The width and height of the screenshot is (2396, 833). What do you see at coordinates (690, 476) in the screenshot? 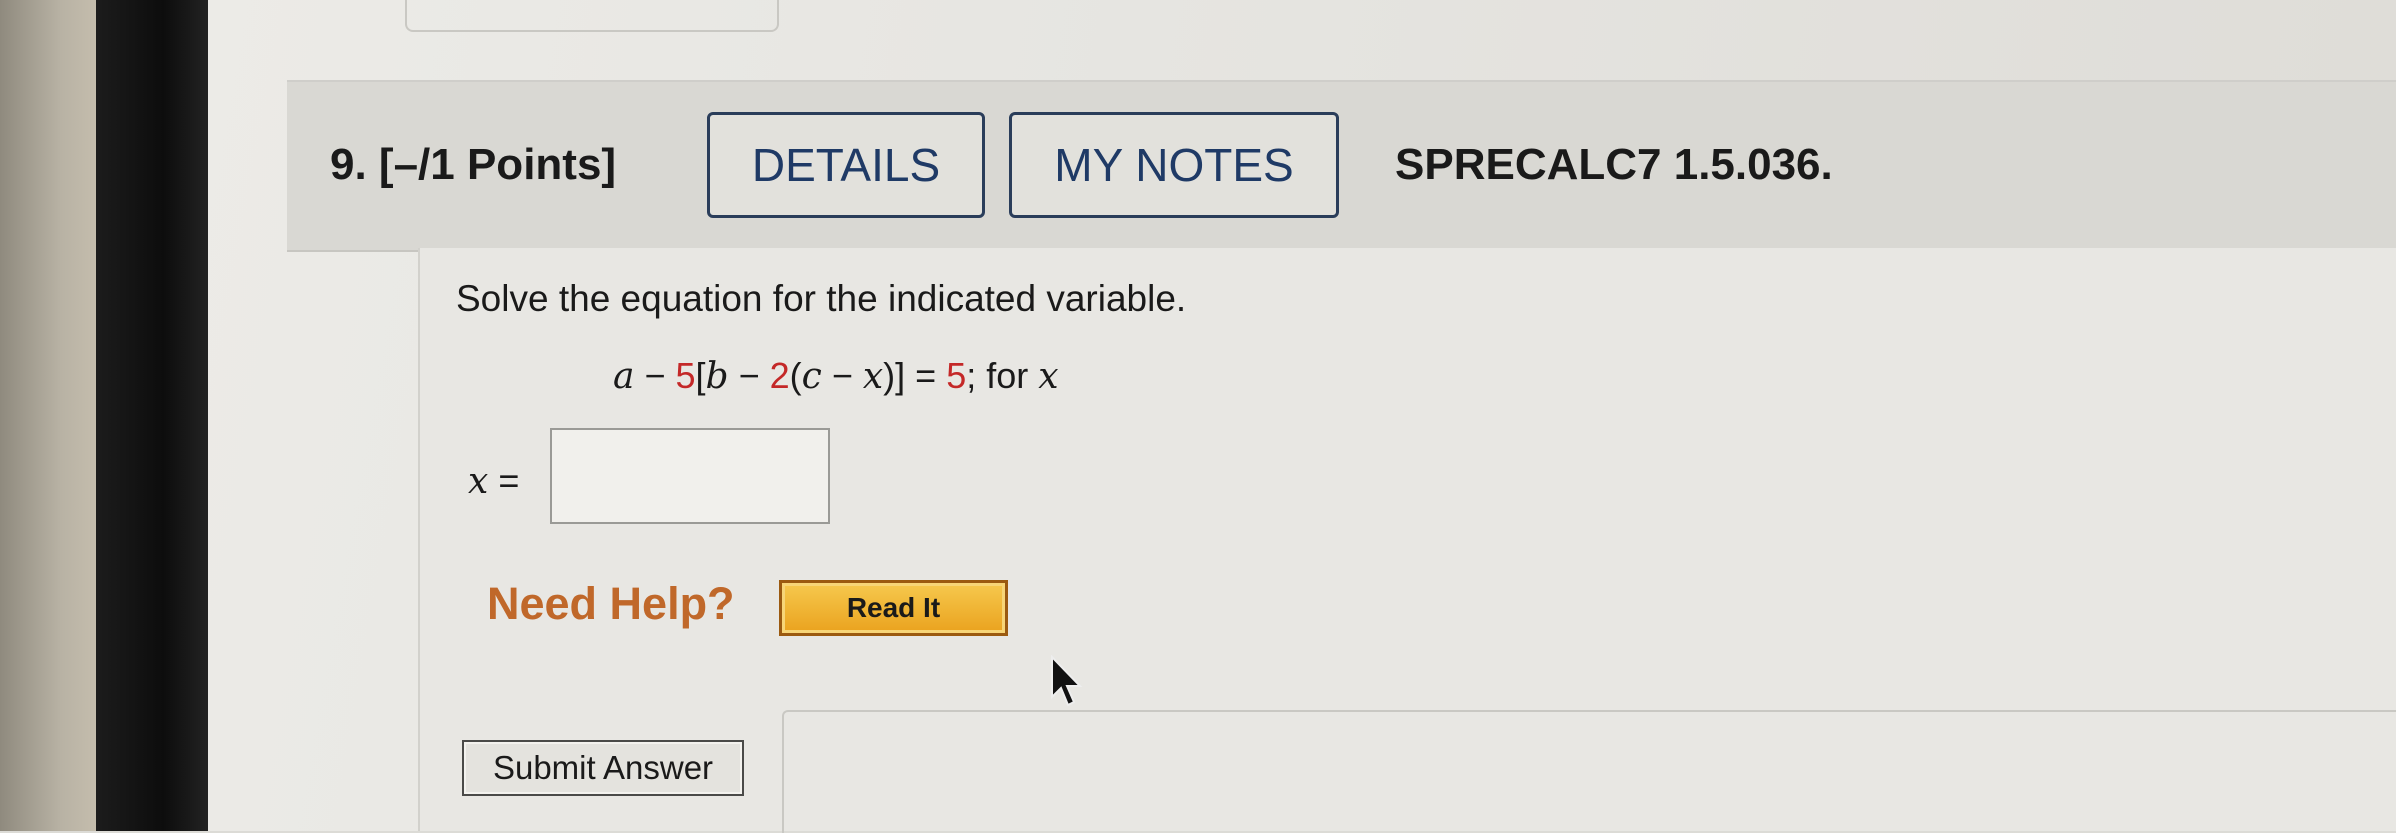
I see `answer-input` at bounding box center [690, 476].